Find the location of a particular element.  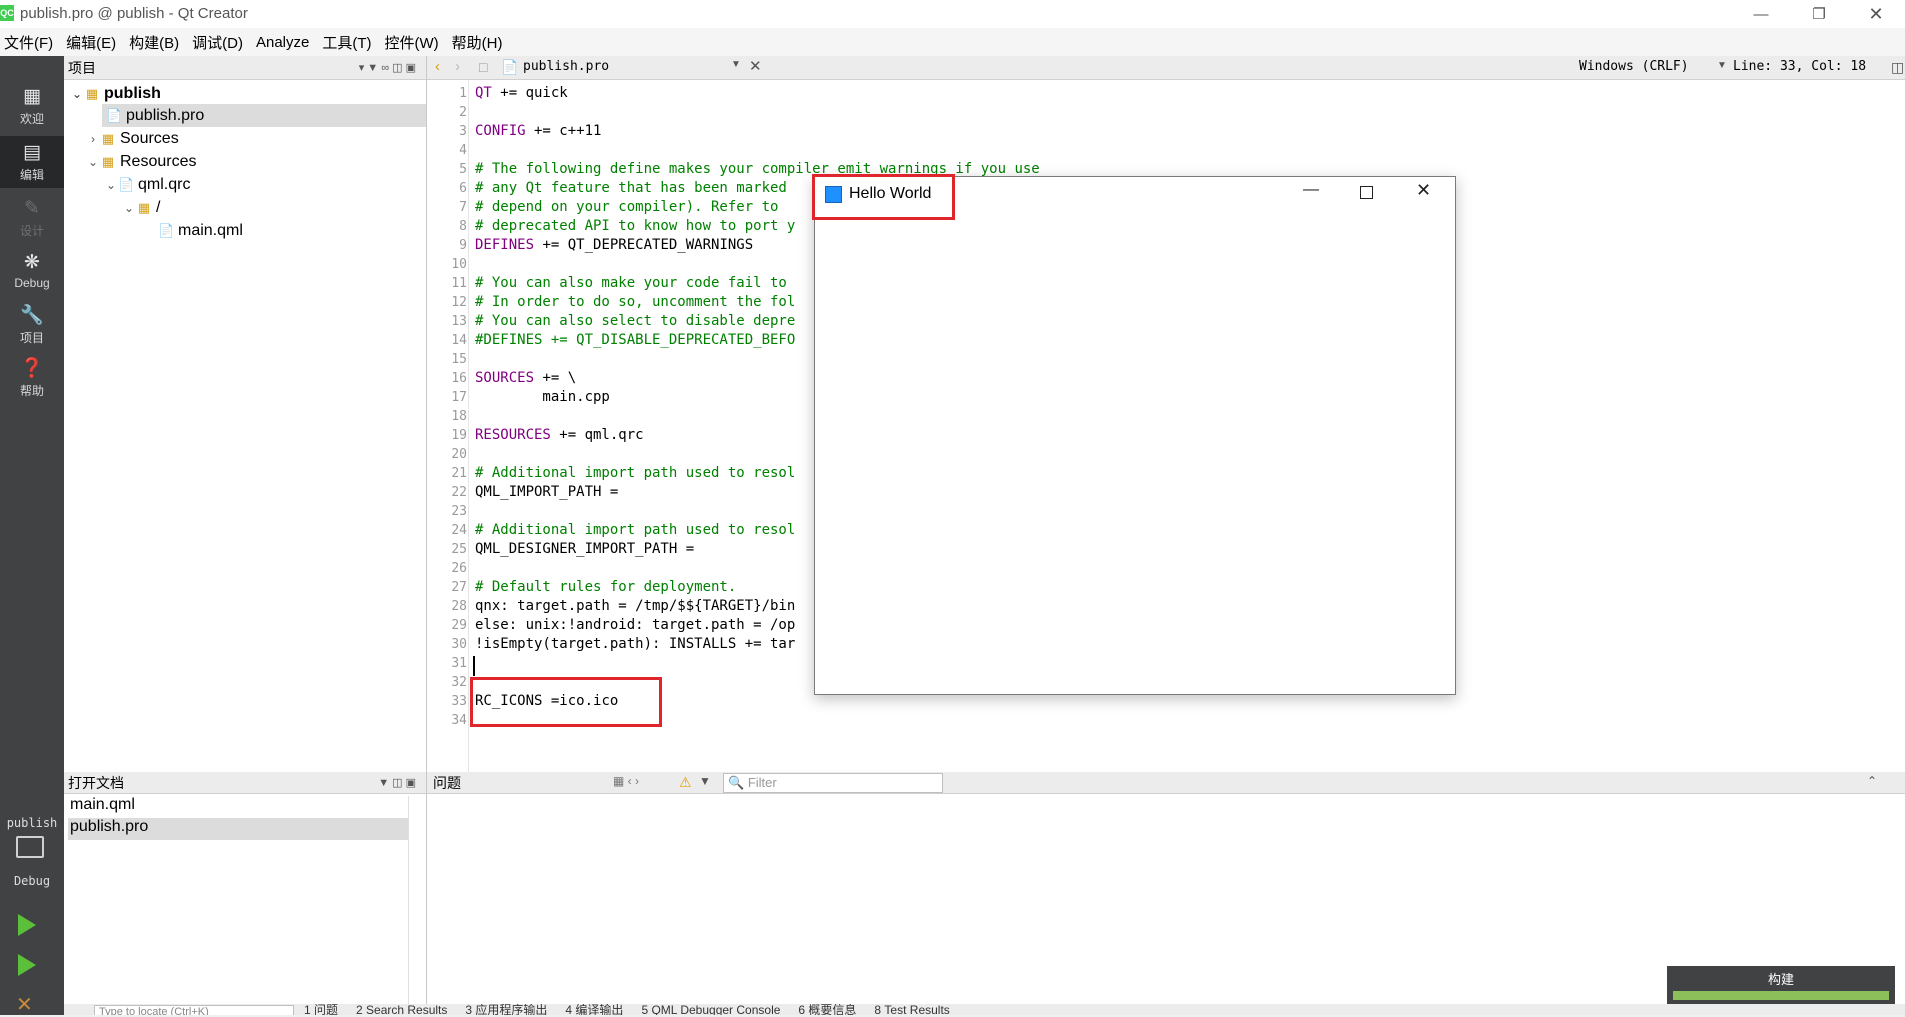

split-icon: ◫ is located at coordinates (1897, 67).